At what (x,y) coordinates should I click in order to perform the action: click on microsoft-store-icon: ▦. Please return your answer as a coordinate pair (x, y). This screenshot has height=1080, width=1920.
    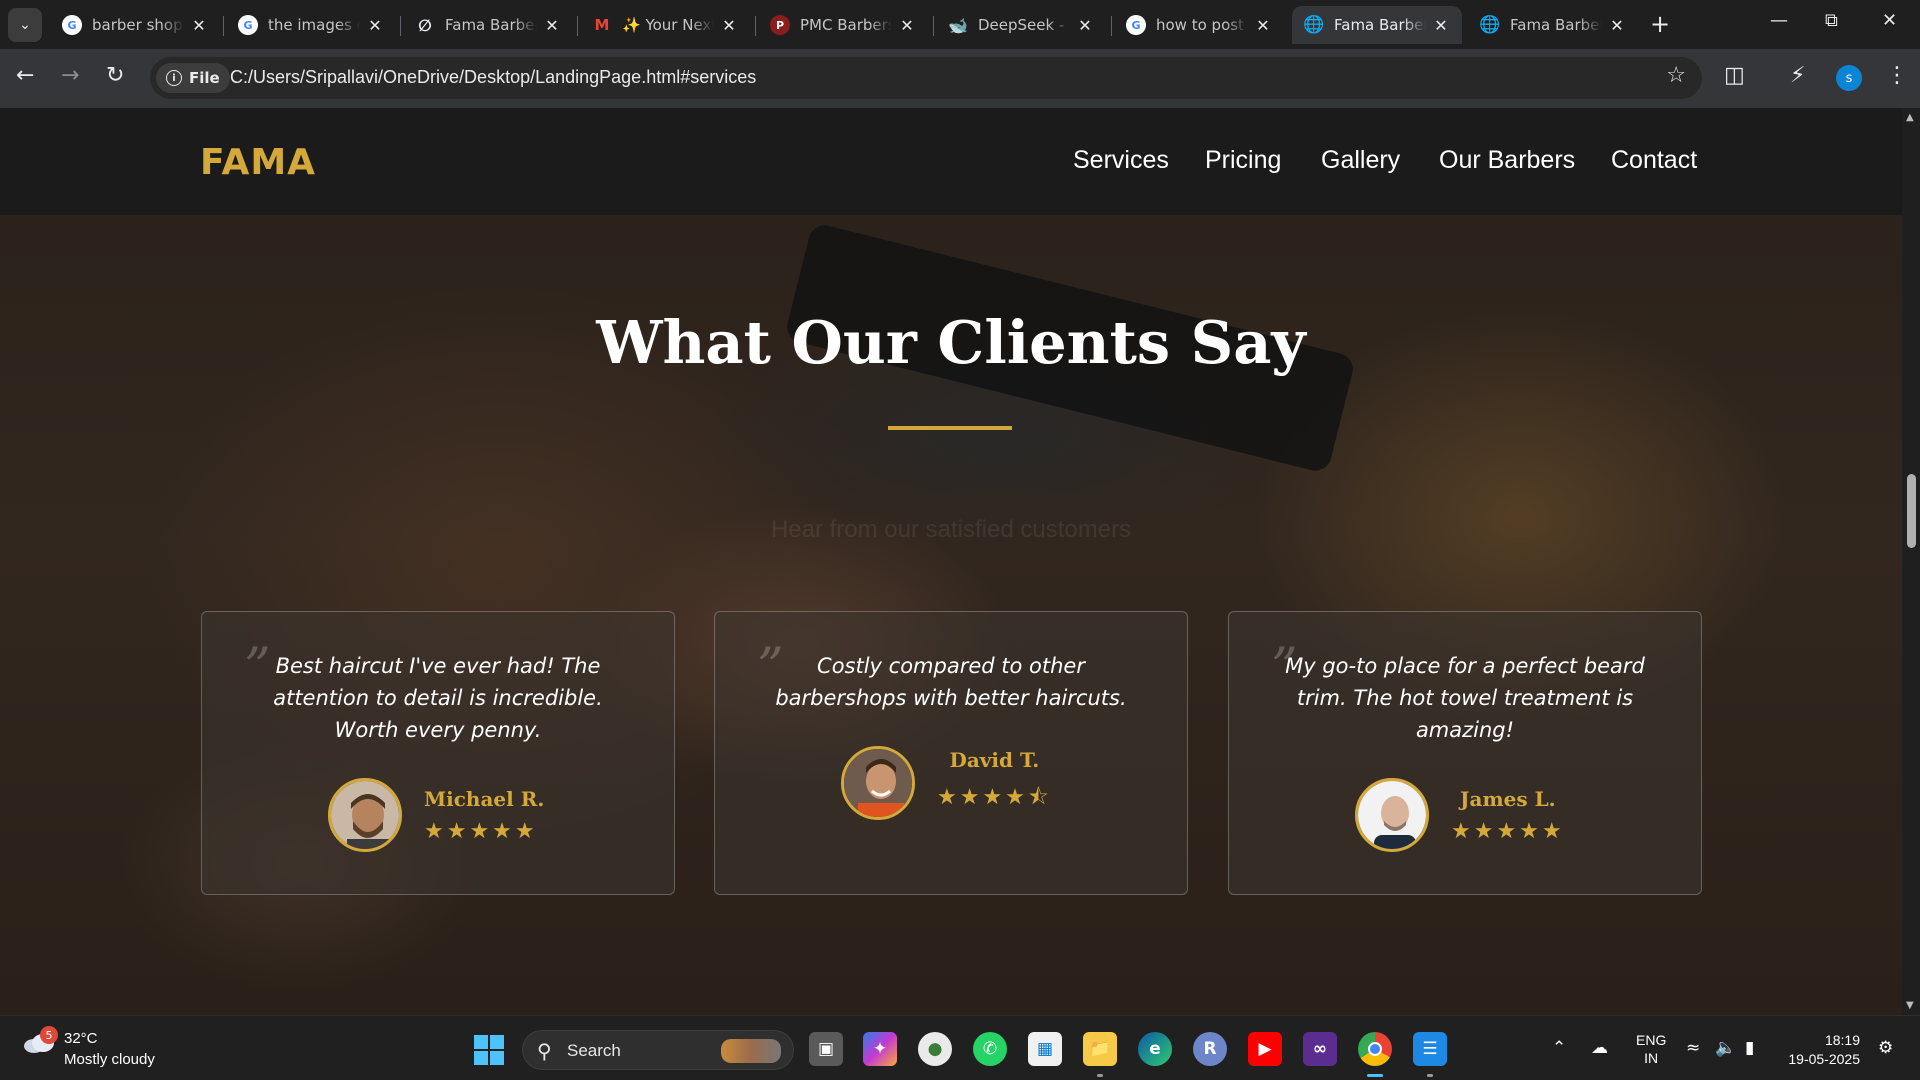
    Looking at the image, I should click on (1045, 1049).